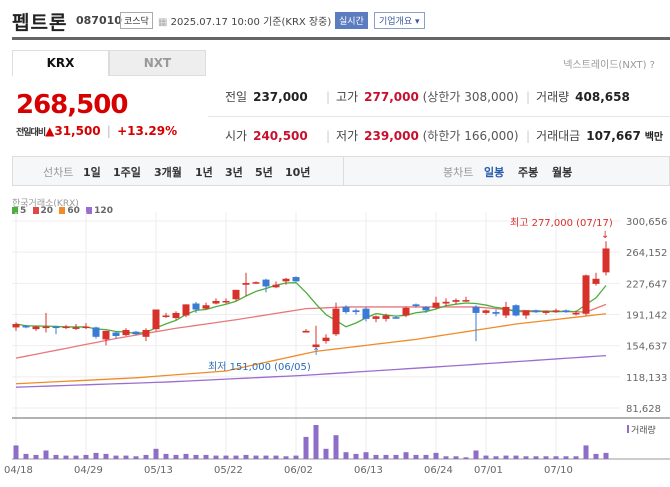 The height and width of the screenshot is (487, 670). I want to click on y-tick-label: 191,142, so click(646, 316).